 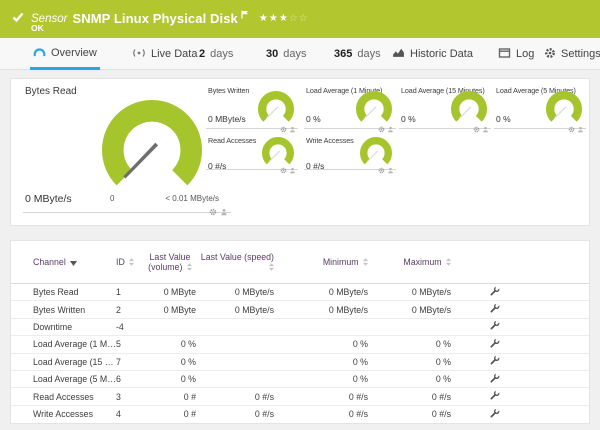 What do you see at coordinates (358, 414) in the screenshot?
I see `minimum-cell: 0 #/s` at bounding box center [358, 414].